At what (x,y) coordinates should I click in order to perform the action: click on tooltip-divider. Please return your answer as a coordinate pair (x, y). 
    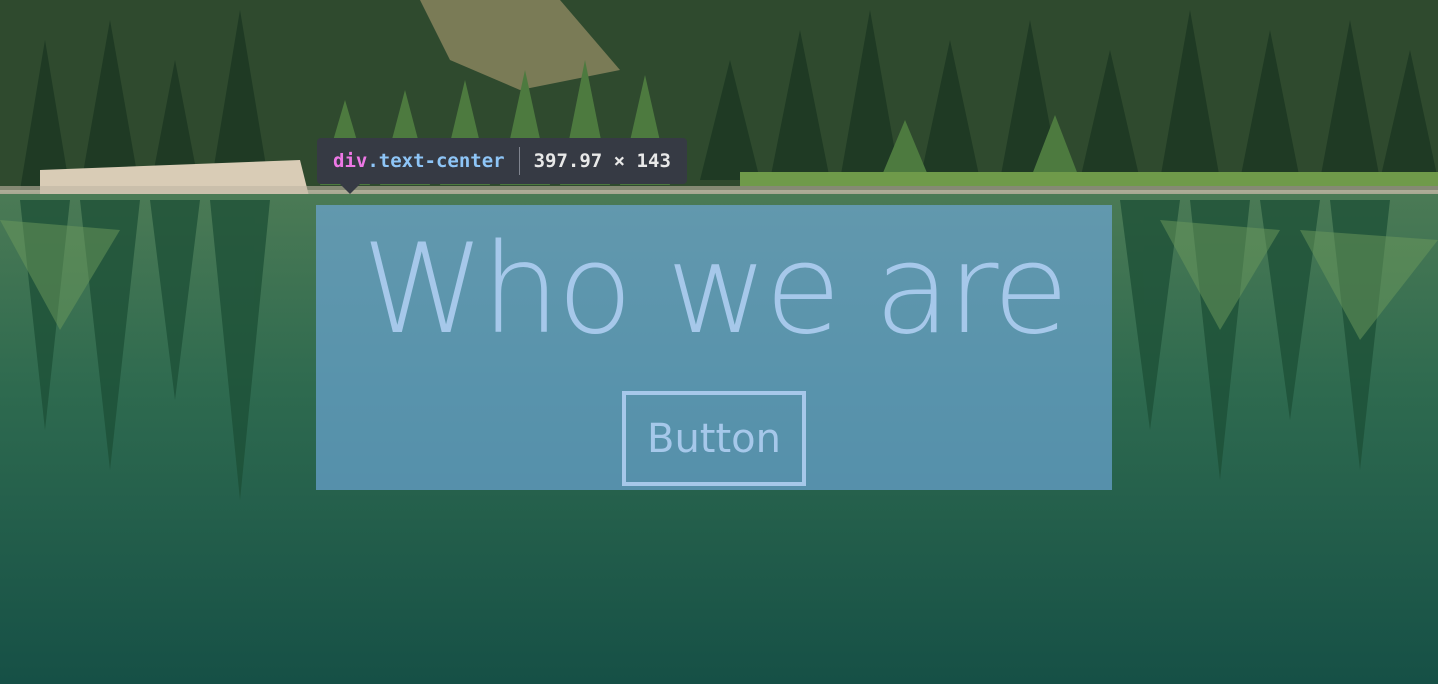
    Looking at the image, I should click on (519, 161).